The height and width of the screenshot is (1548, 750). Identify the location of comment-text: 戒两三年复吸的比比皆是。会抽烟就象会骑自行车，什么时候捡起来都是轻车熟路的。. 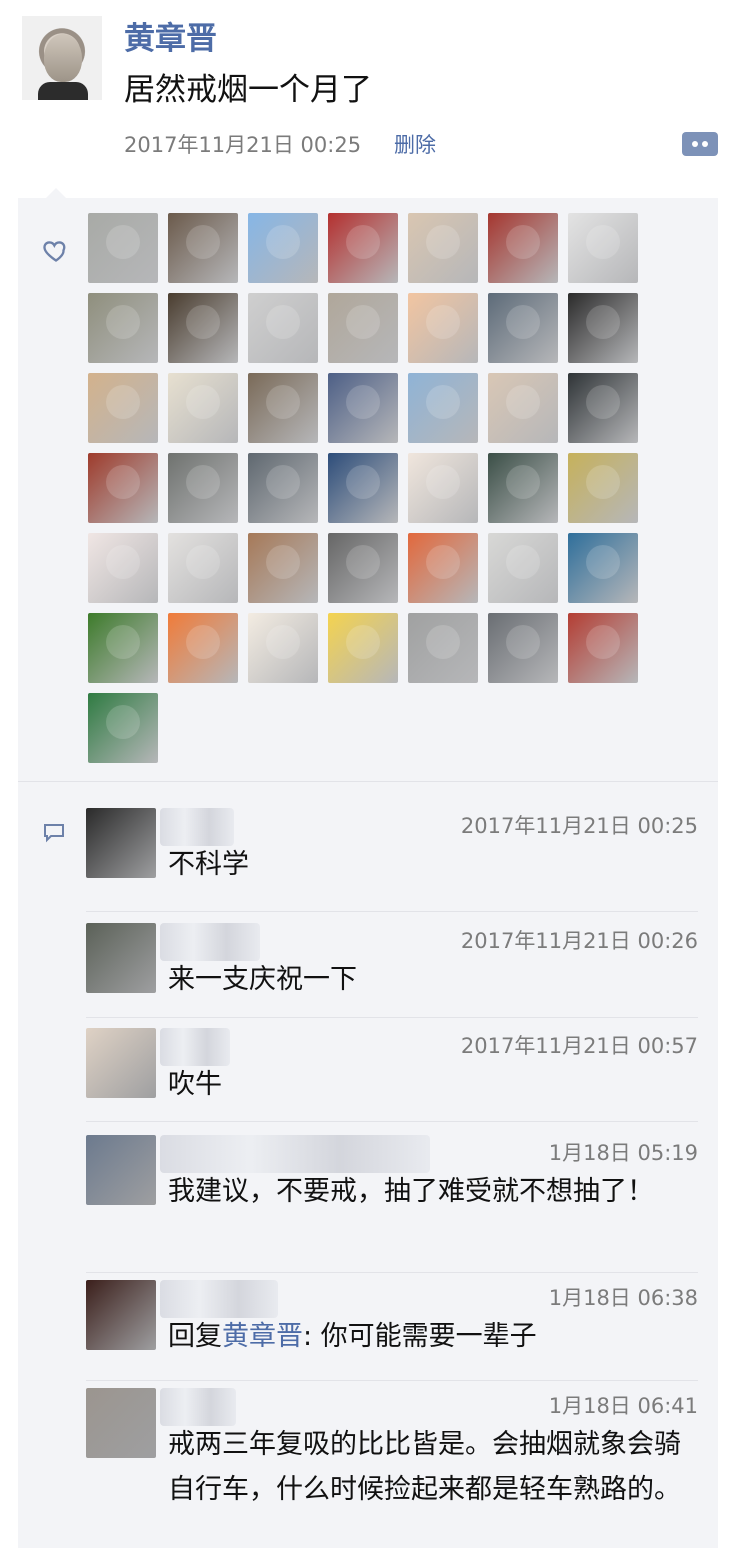
(424, 1467).